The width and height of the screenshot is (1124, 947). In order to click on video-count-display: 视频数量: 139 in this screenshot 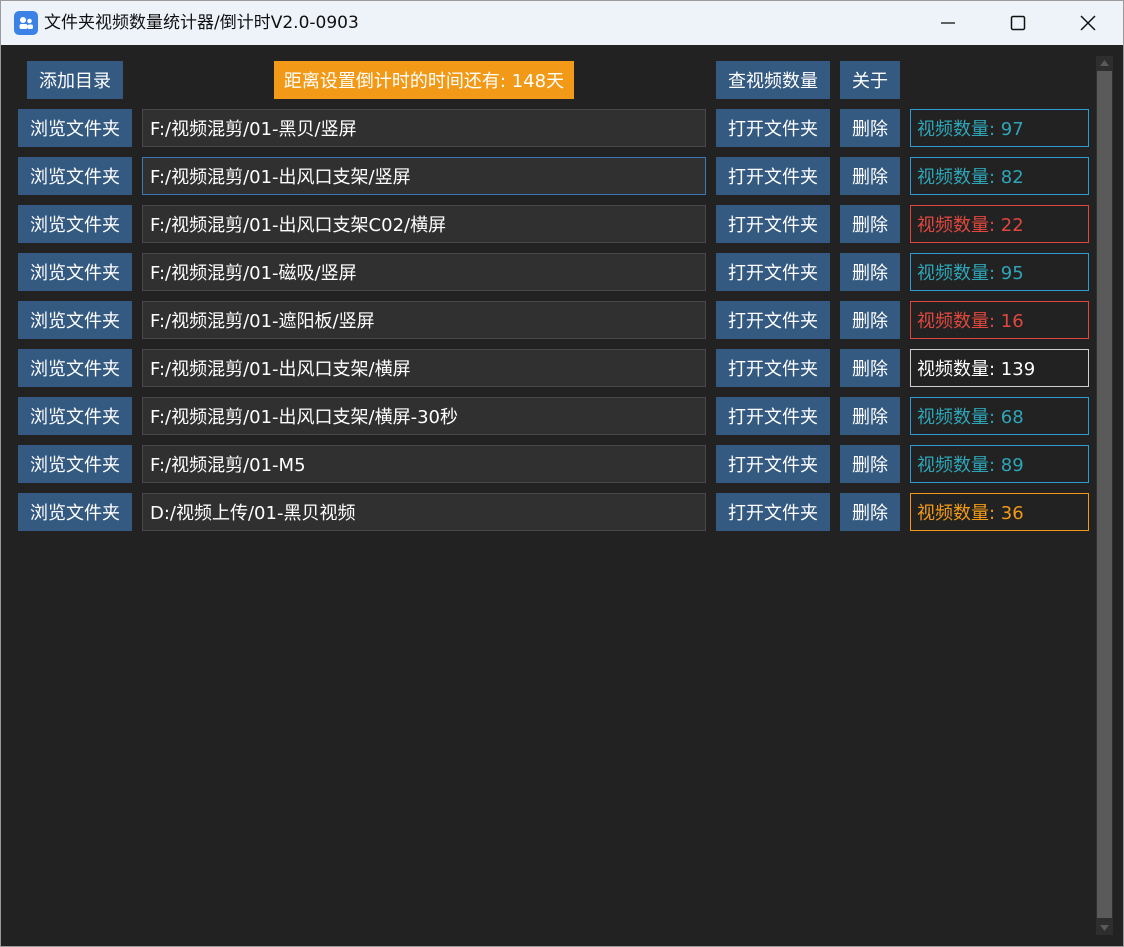, I will do `click(999, 368)`.